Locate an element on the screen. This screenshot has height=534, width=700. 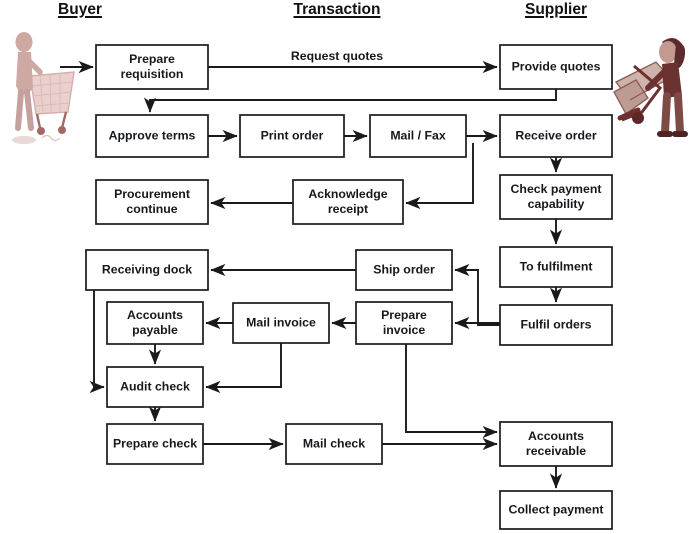
node-label-accounts-payable: Accounts is located at coordinates (155, 315).